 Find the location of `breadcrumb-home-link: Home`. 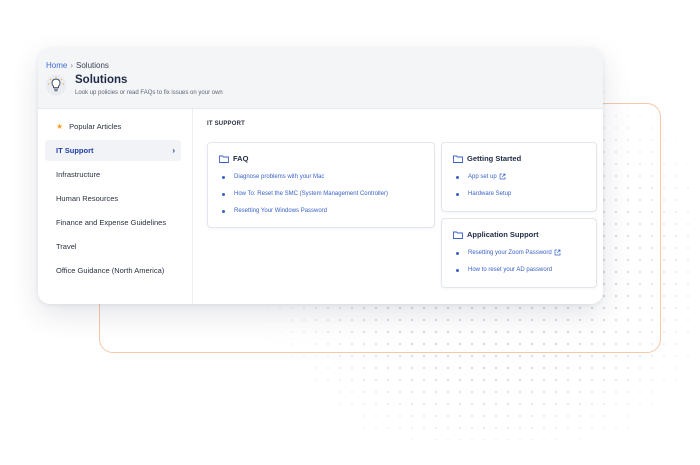

breadcrumb-home-link: Home is located at coordinates (56, 65).